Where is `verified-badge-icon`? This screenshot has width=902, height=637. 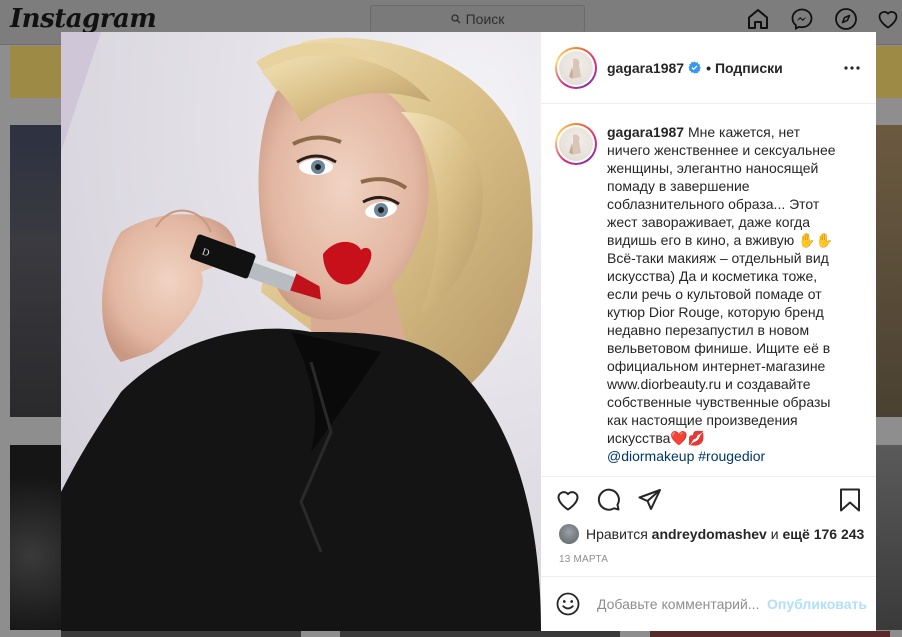 verified-badge-icon is located at coordinates (694, 67).